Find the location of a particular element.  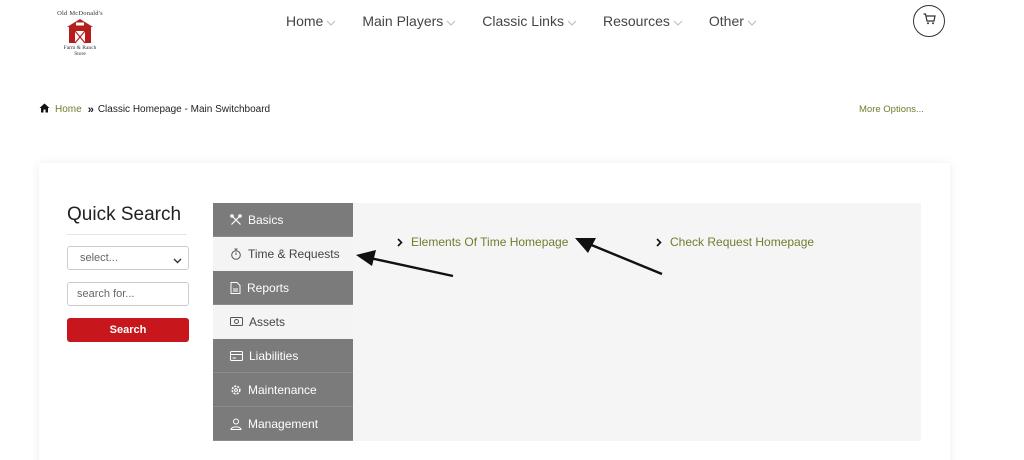

report-icon is located at coordinates (235, 287).